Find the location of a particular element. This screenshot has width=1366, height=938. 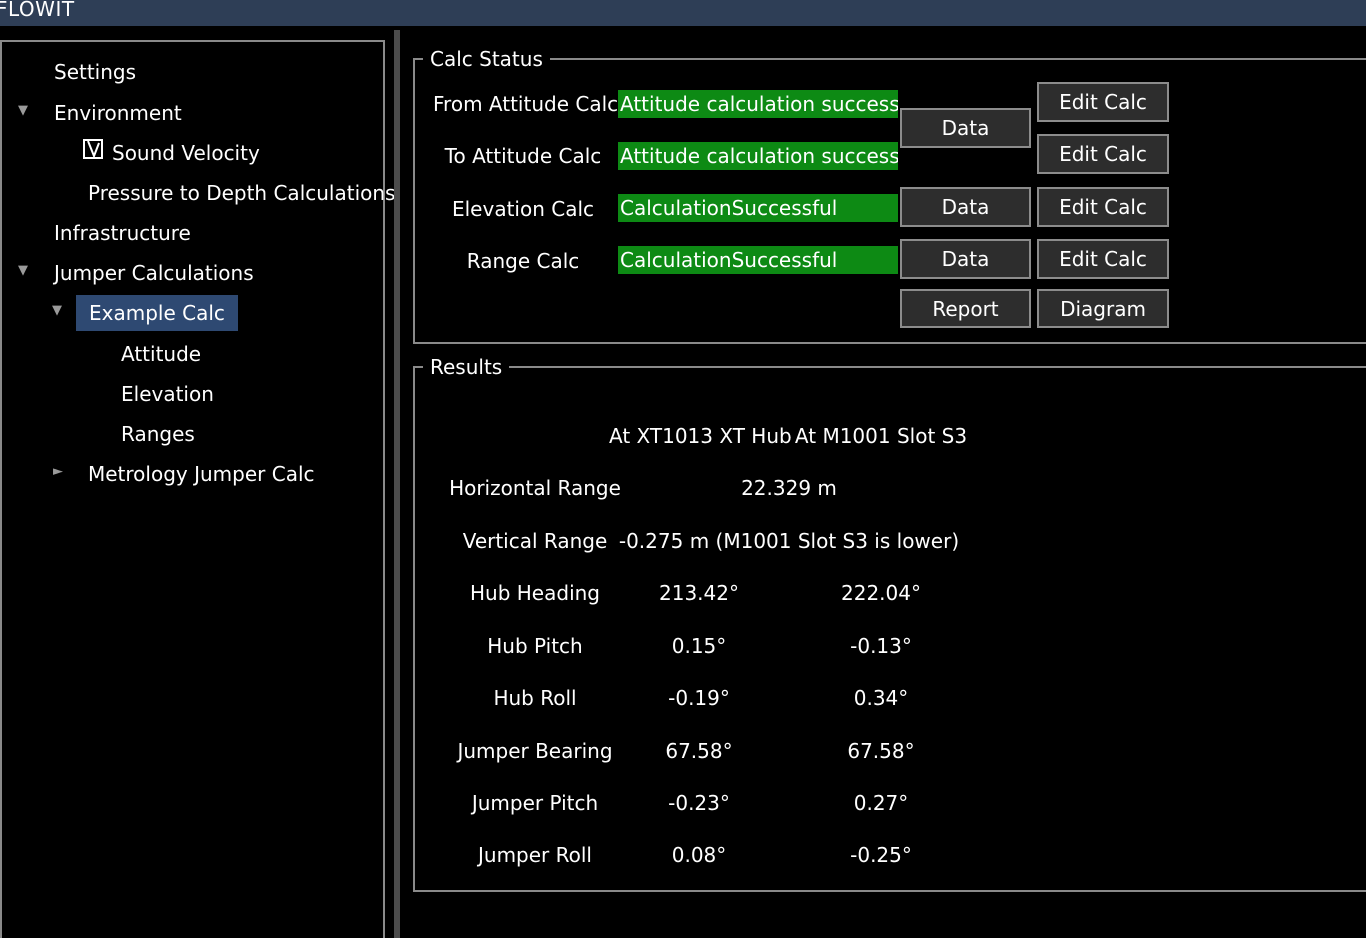

hub-pitch-to-value: -0.13° is located at coordinates (881, 646).